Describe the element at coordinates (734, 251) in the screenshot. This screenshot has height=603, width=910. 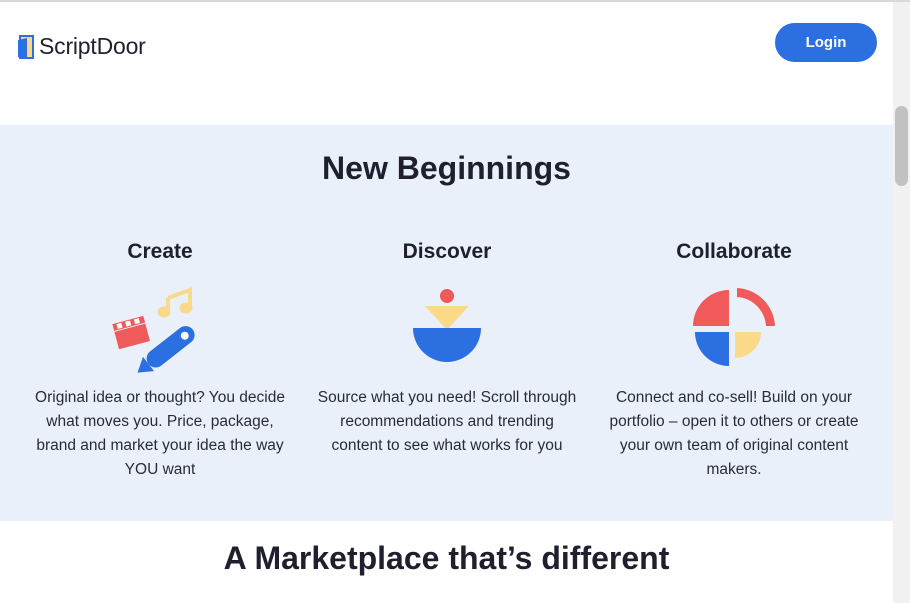
I see `feature-collaborate-heading: Collaborate` at that location.